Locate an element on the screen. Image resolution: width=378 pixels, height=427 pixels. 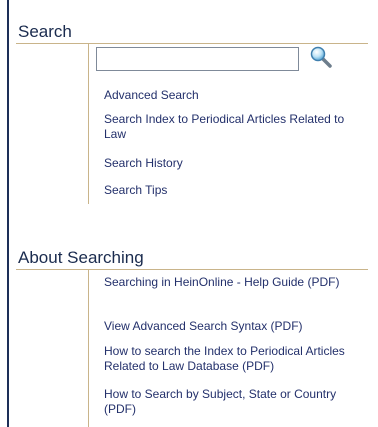
search-button is located at coordinates (321, 57).